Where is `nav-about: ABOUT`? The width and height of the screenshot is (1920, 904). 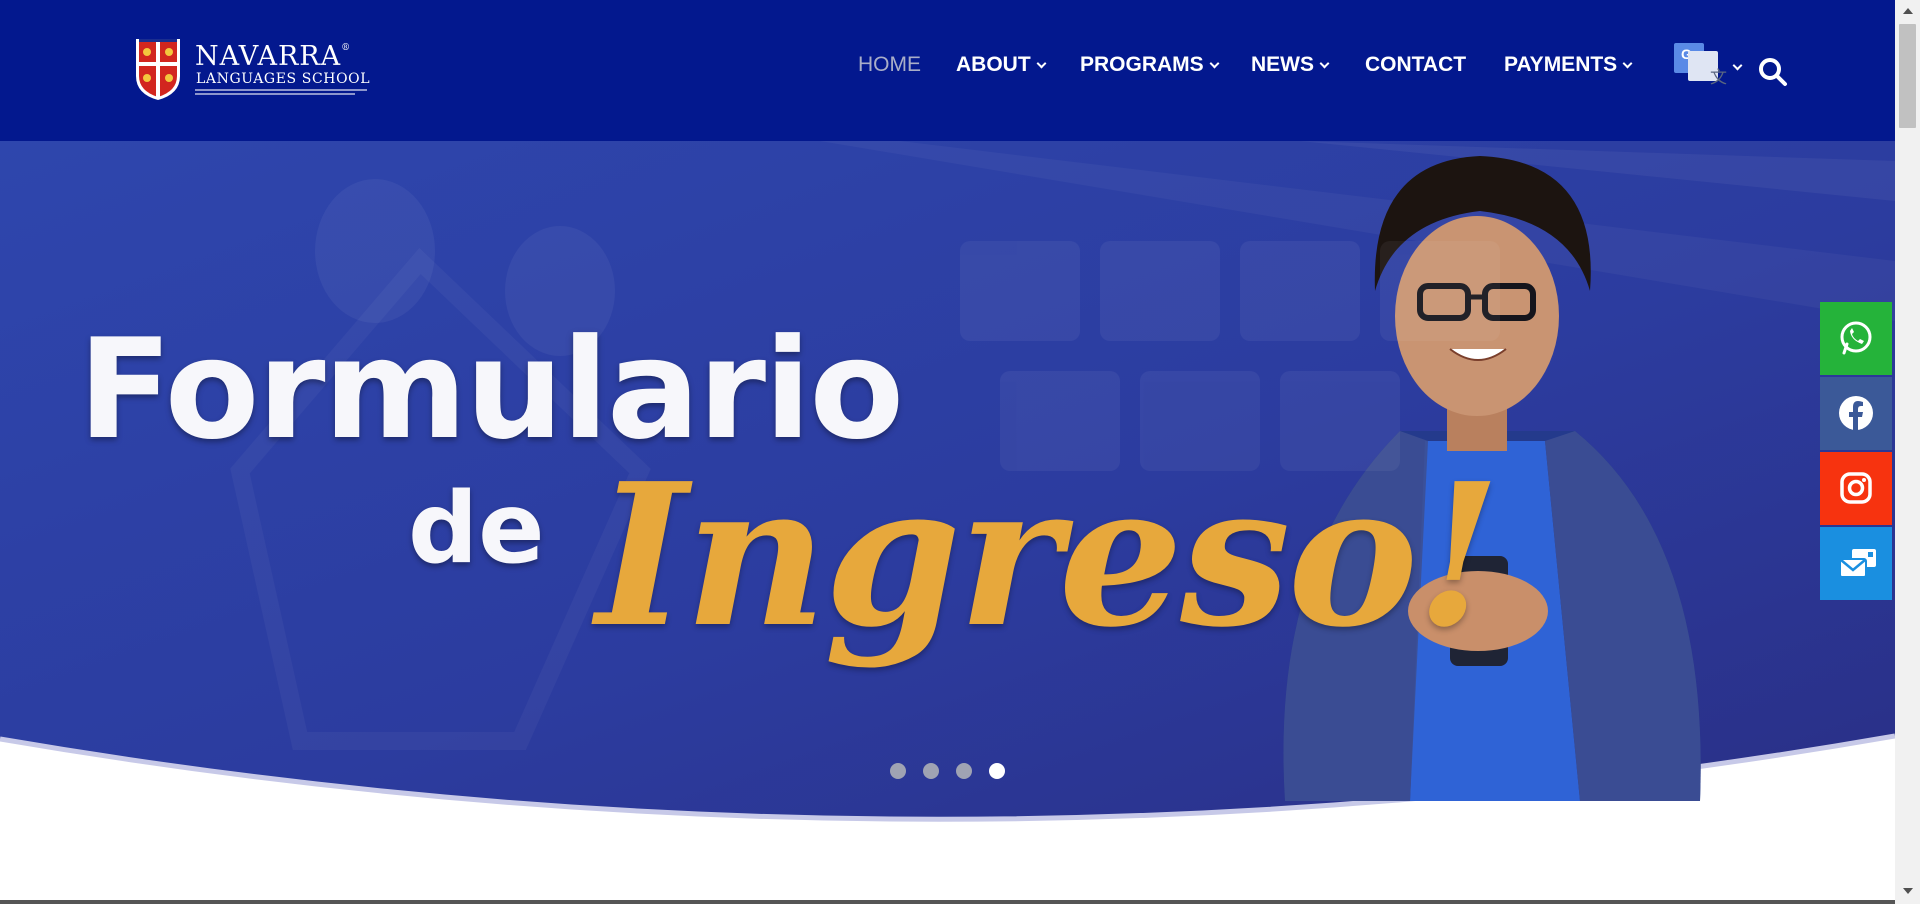
nav-about: ABOUT is located at coordinates (1001, 65).